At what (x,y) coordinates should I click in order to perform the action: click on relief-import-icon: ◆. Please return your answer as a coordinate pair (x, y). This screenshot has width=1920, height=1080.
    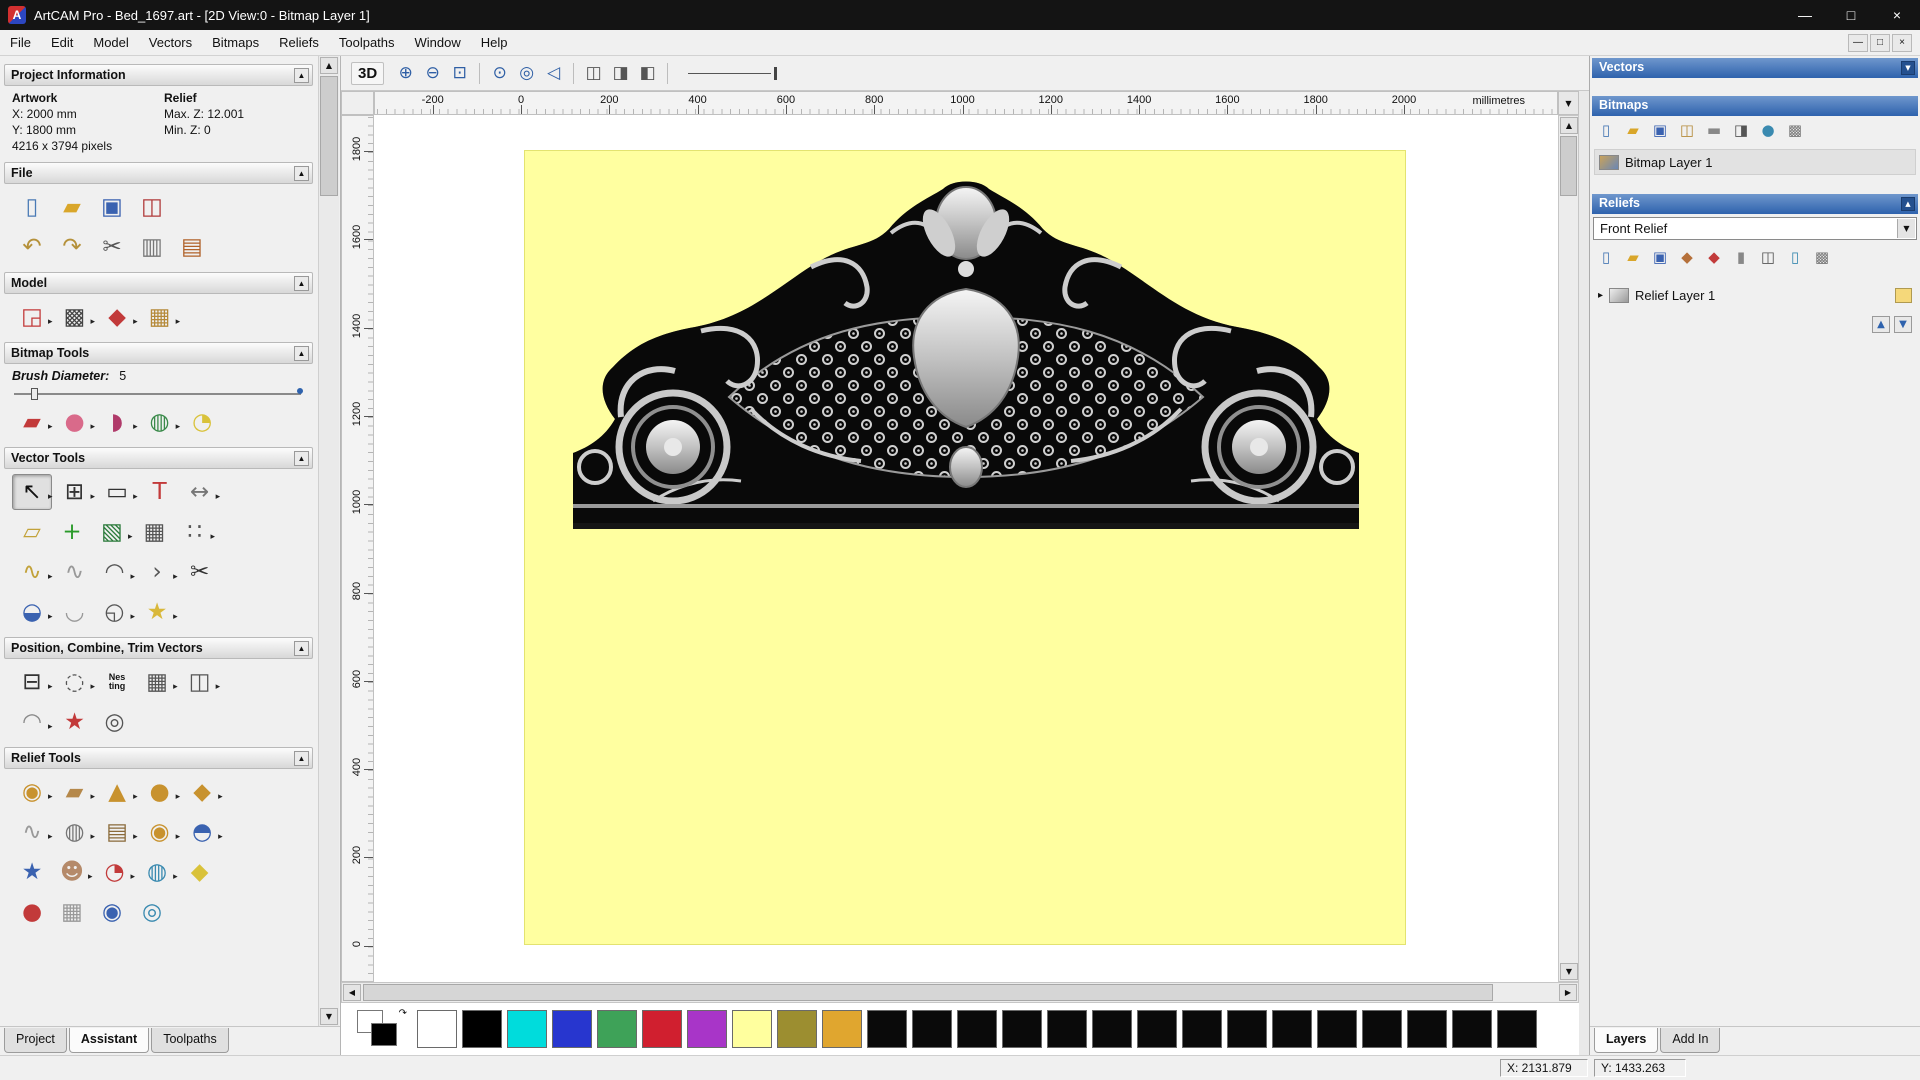
    Looking at the image, I should click on (1687, 257).